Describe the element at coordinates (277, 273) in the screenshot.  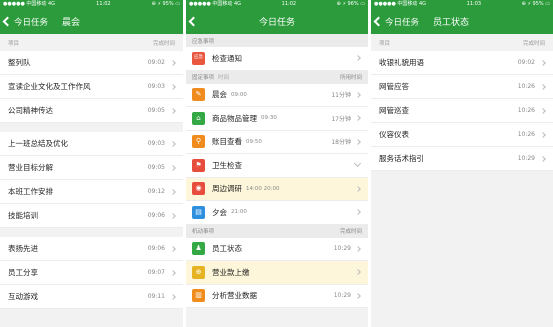
I see `task-revenue-submit: ⊕ 营业款上缴` at that location.